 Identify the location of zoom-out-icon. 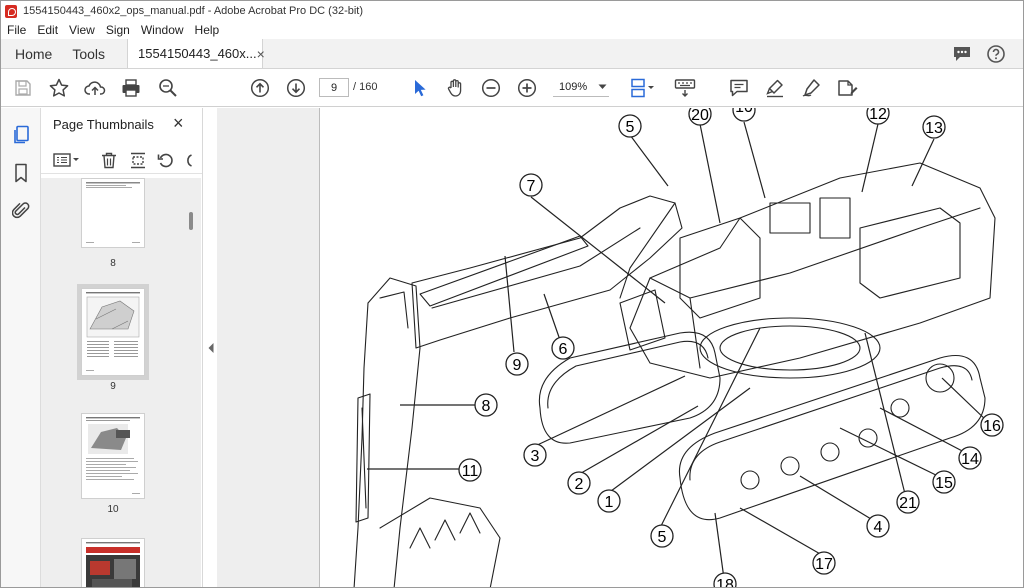
(491, 88).